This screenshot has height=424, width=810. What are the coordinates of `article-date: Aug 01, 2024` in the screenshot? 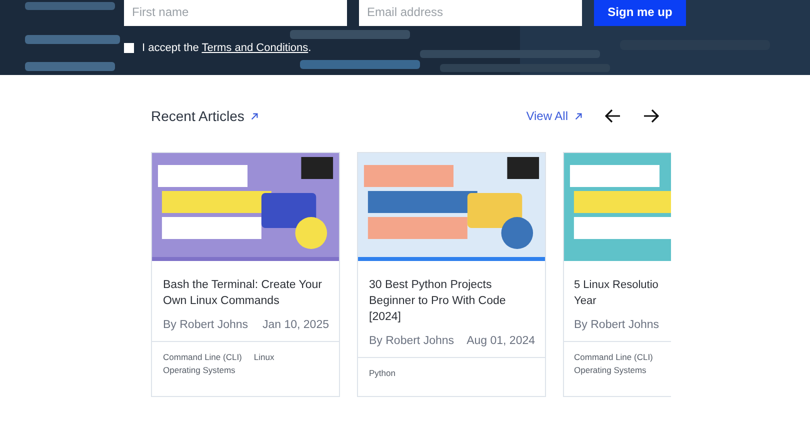 It's located at (500, 341).